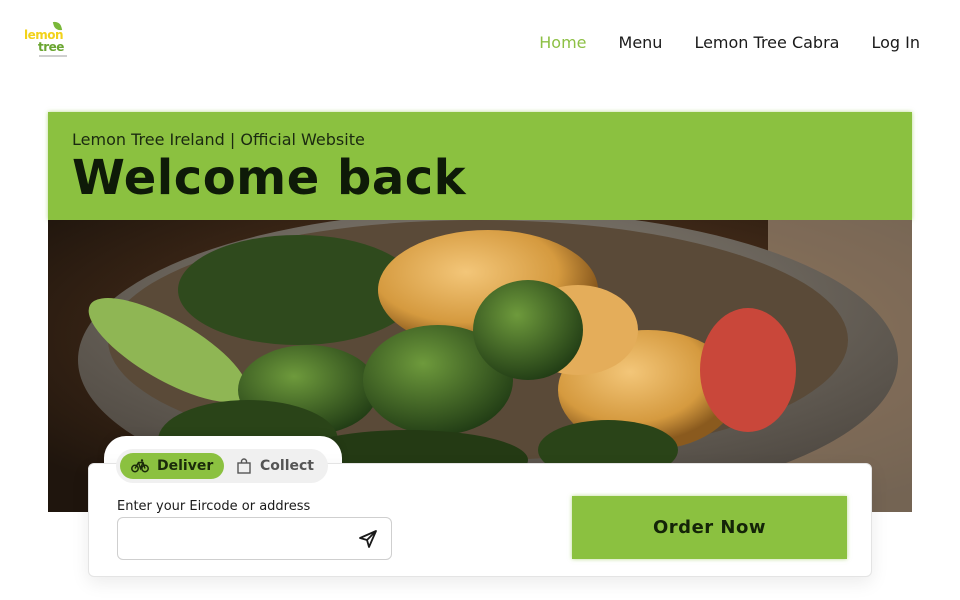  What do you see at coordinates (766, 43) in the screenshot?
I see `nav-item-lemon-tree-cabra: Lemon Tree Cabra` at bounding box center [766, 43].